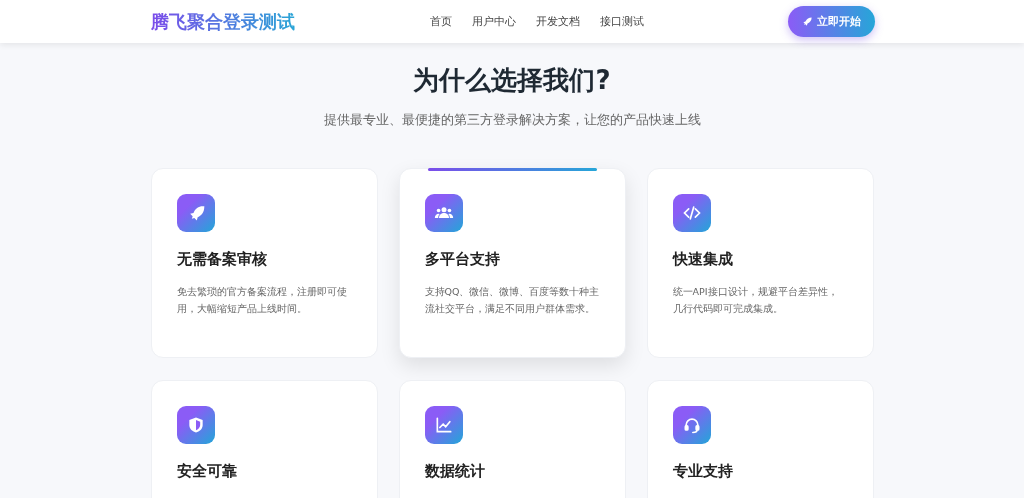 The height and width of the screenshot is (498, 1024). I want to click on feature-title: 专业支持, so click(703, 471).